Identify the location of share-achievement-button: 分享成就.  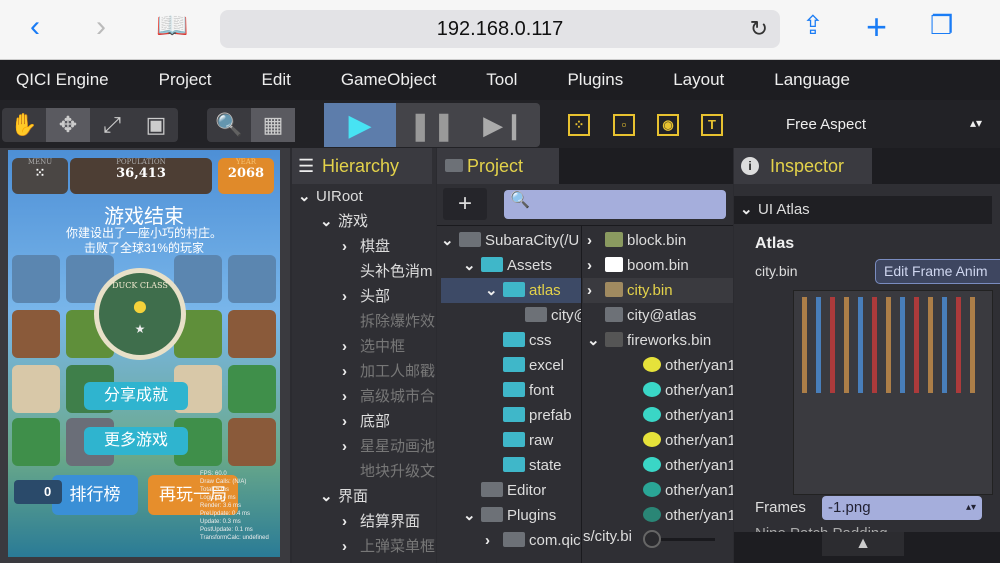
(136, 396).